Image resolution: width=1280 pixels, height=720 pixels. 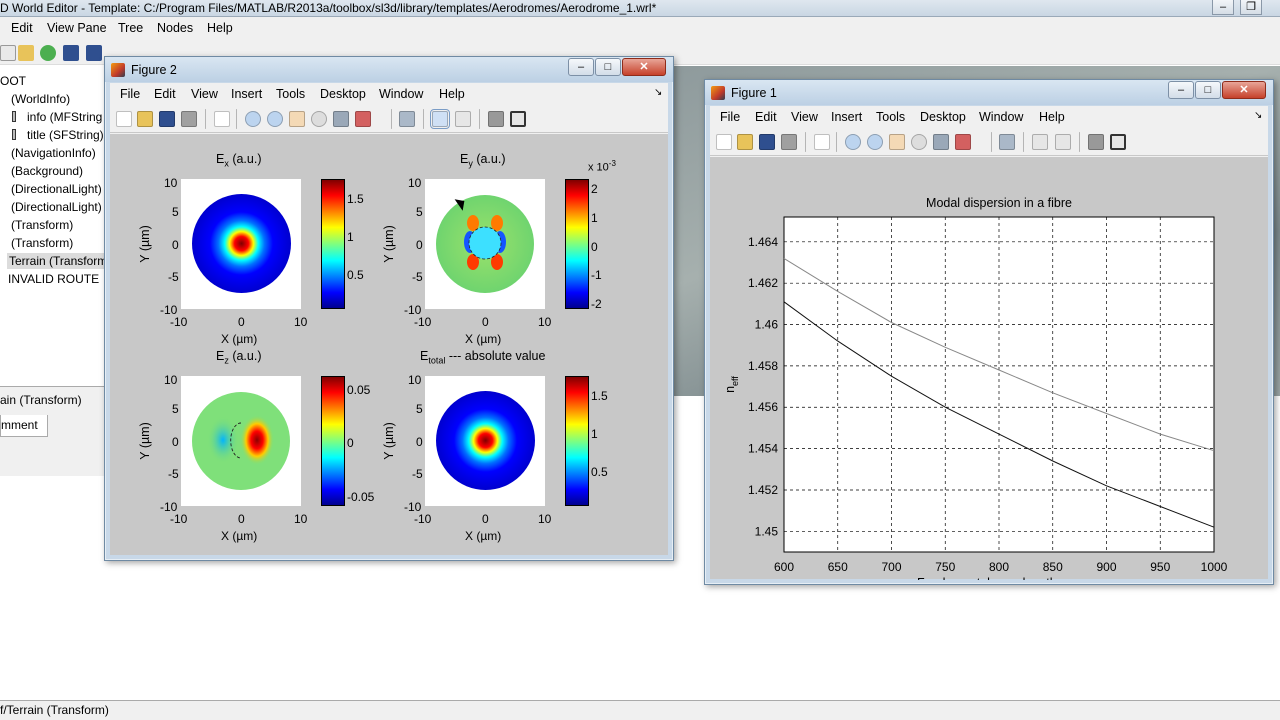 I want to click on x-tick: 10, so click(x=301, y=519).